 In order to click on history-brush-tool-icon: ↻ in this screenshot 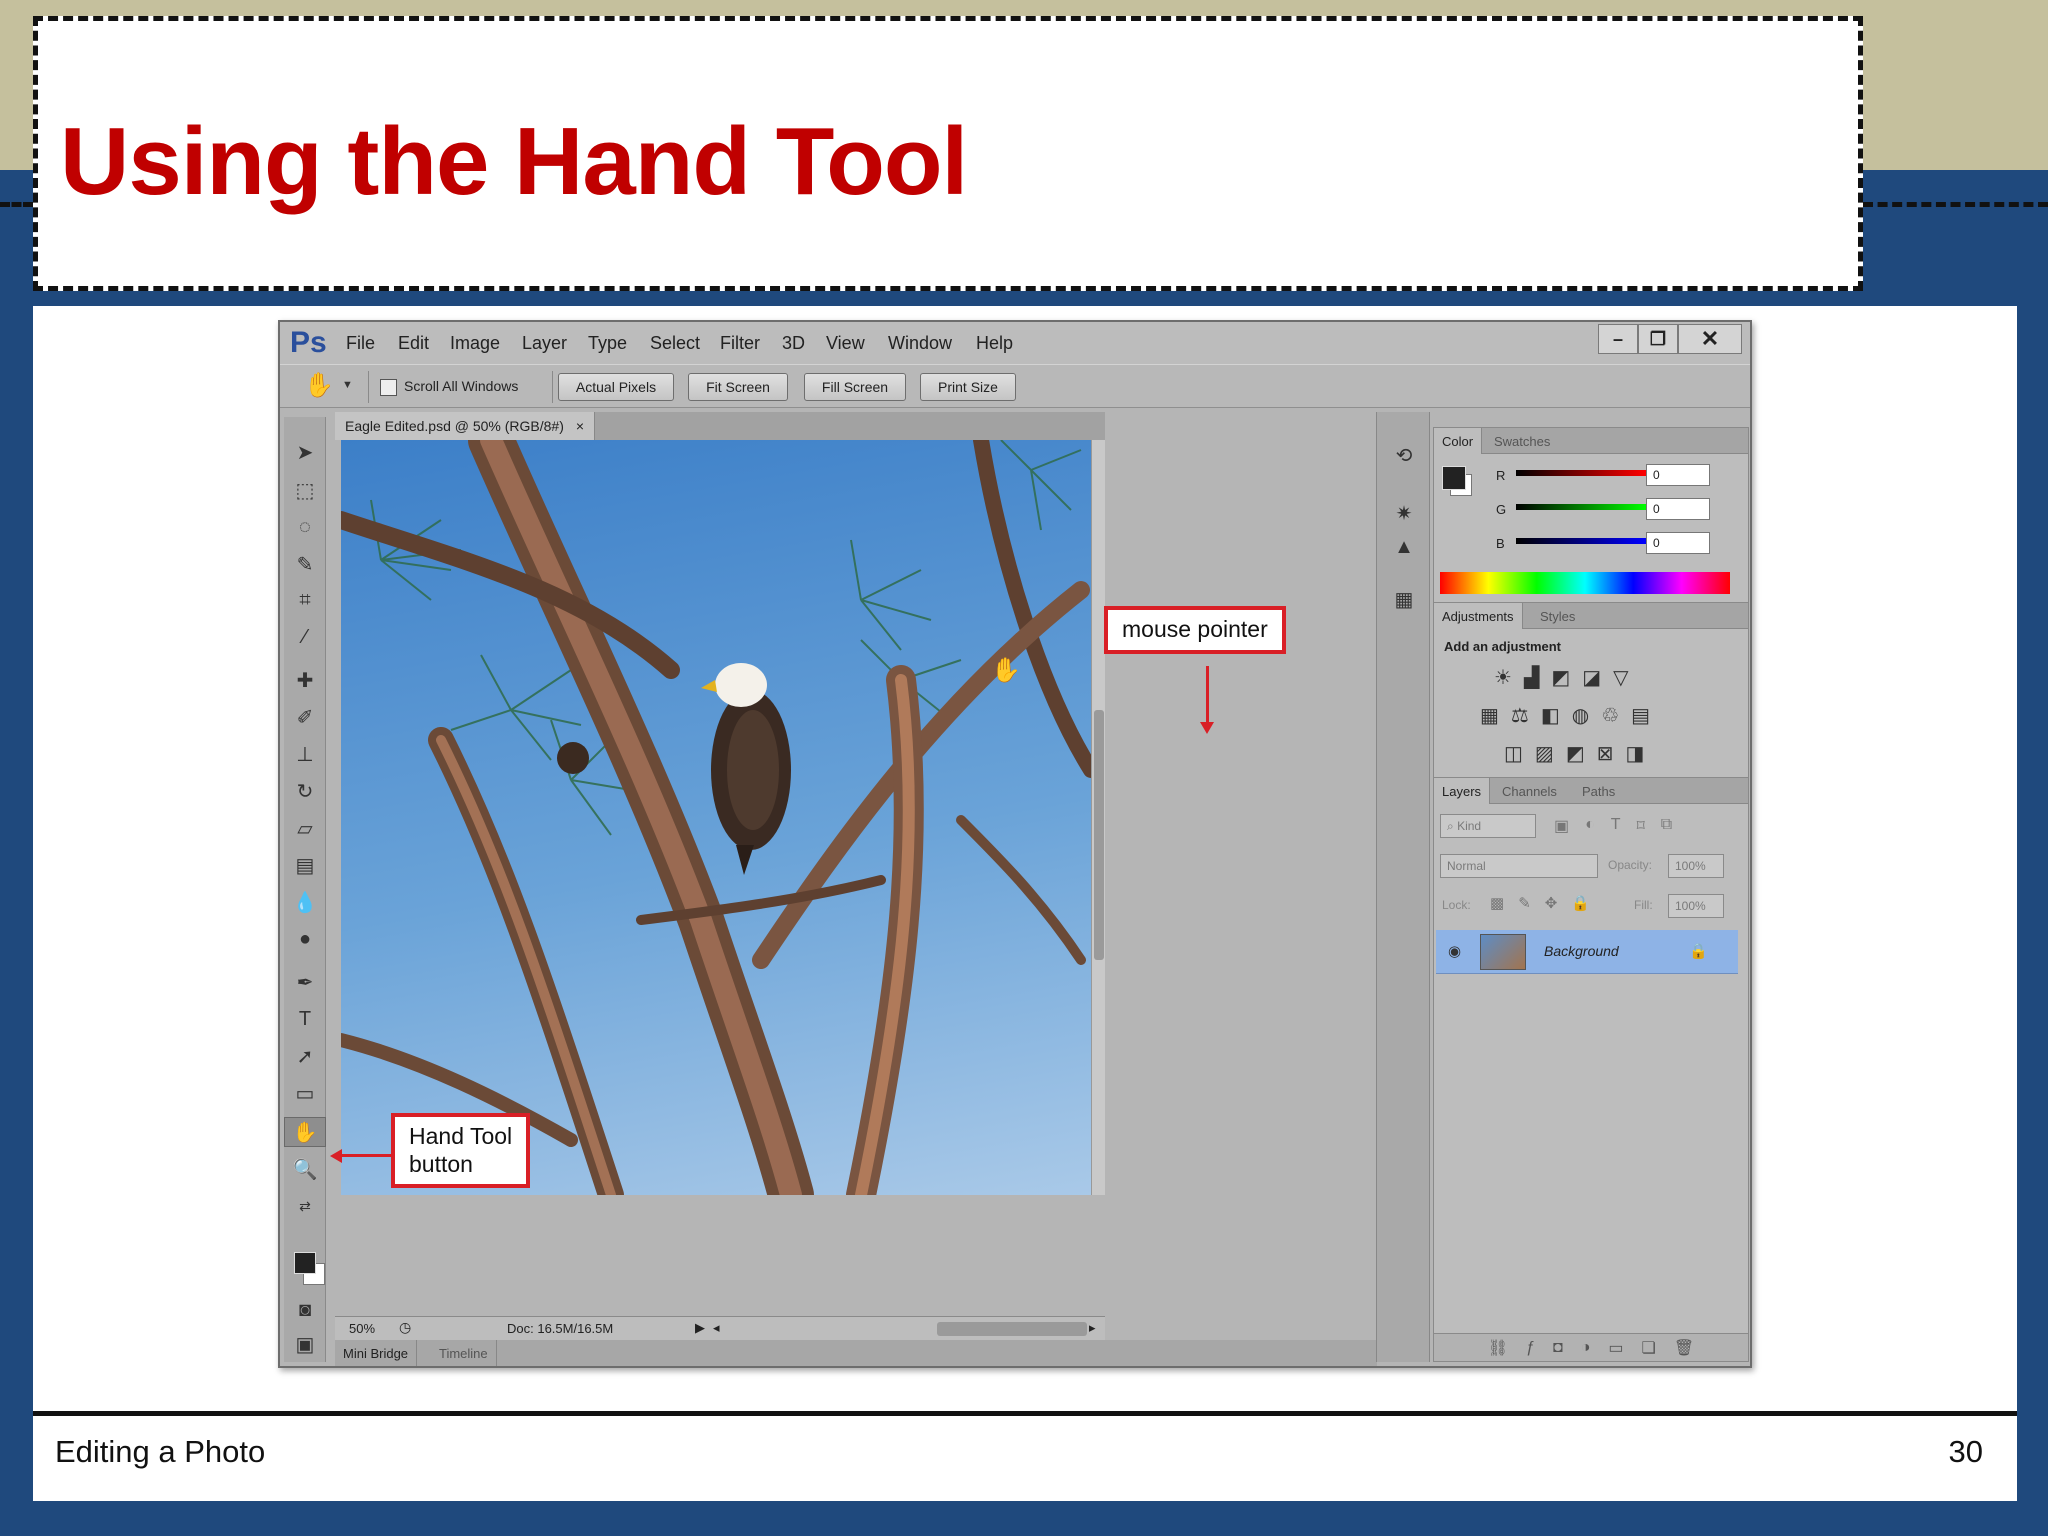, I will do `click(305, 791)`.